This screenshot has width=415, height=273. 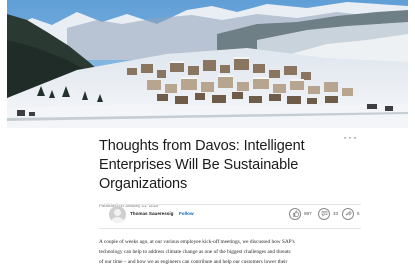 I want to click on share-icon, so click(x=348, y=213).